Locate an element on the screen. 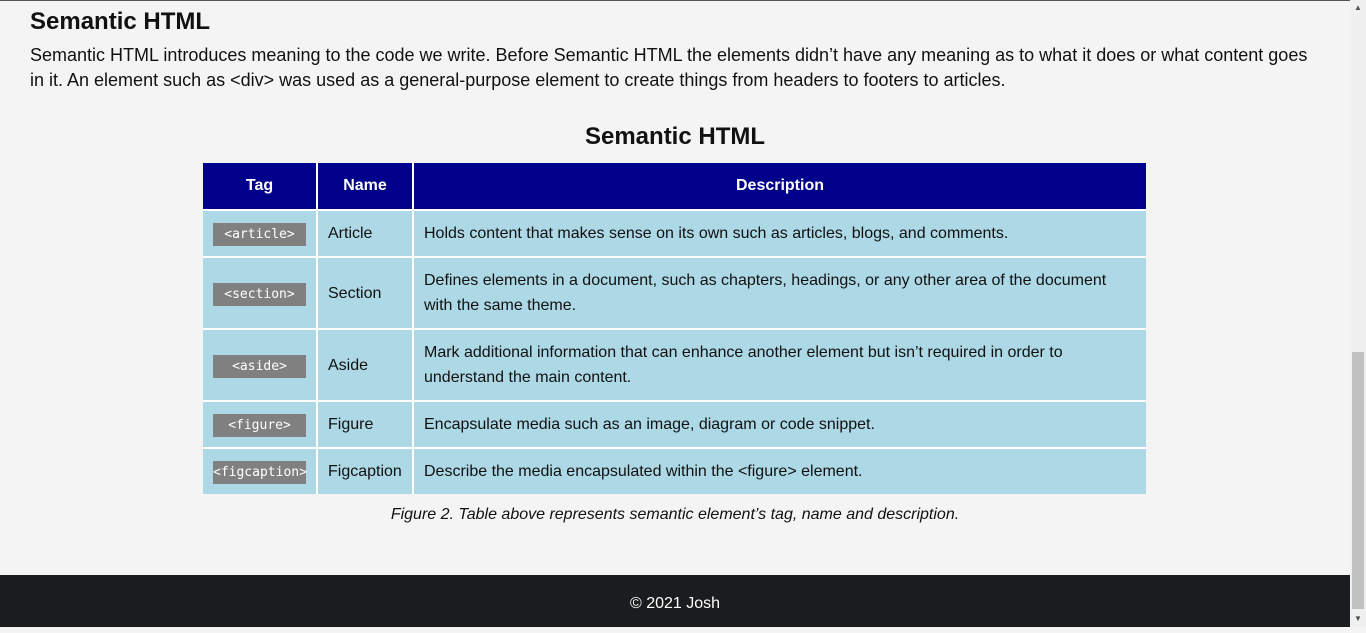 This screenshot has width=1366, height=633. table-header-row: Tag Name Description is located at coordinates (674, 187).